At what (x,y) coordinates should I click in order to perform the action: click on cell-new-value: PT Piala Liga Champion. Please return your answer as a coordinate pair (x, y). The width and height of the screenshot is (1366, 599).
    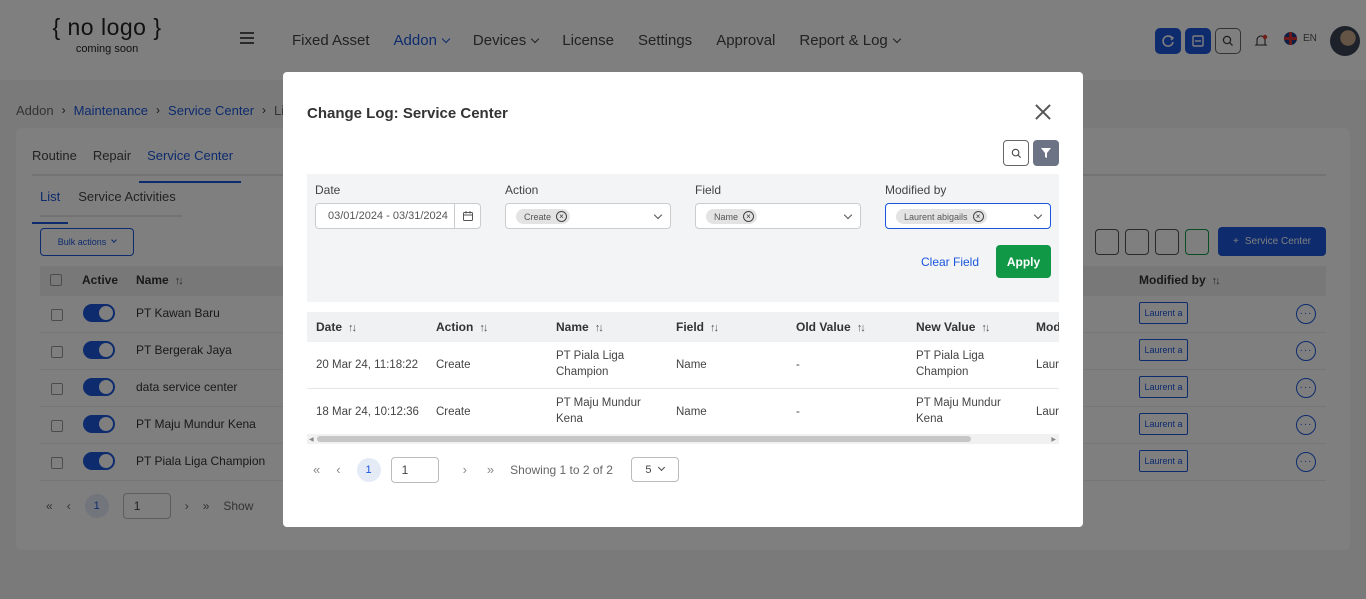
    Looking at the image, I should click on (950, 364).